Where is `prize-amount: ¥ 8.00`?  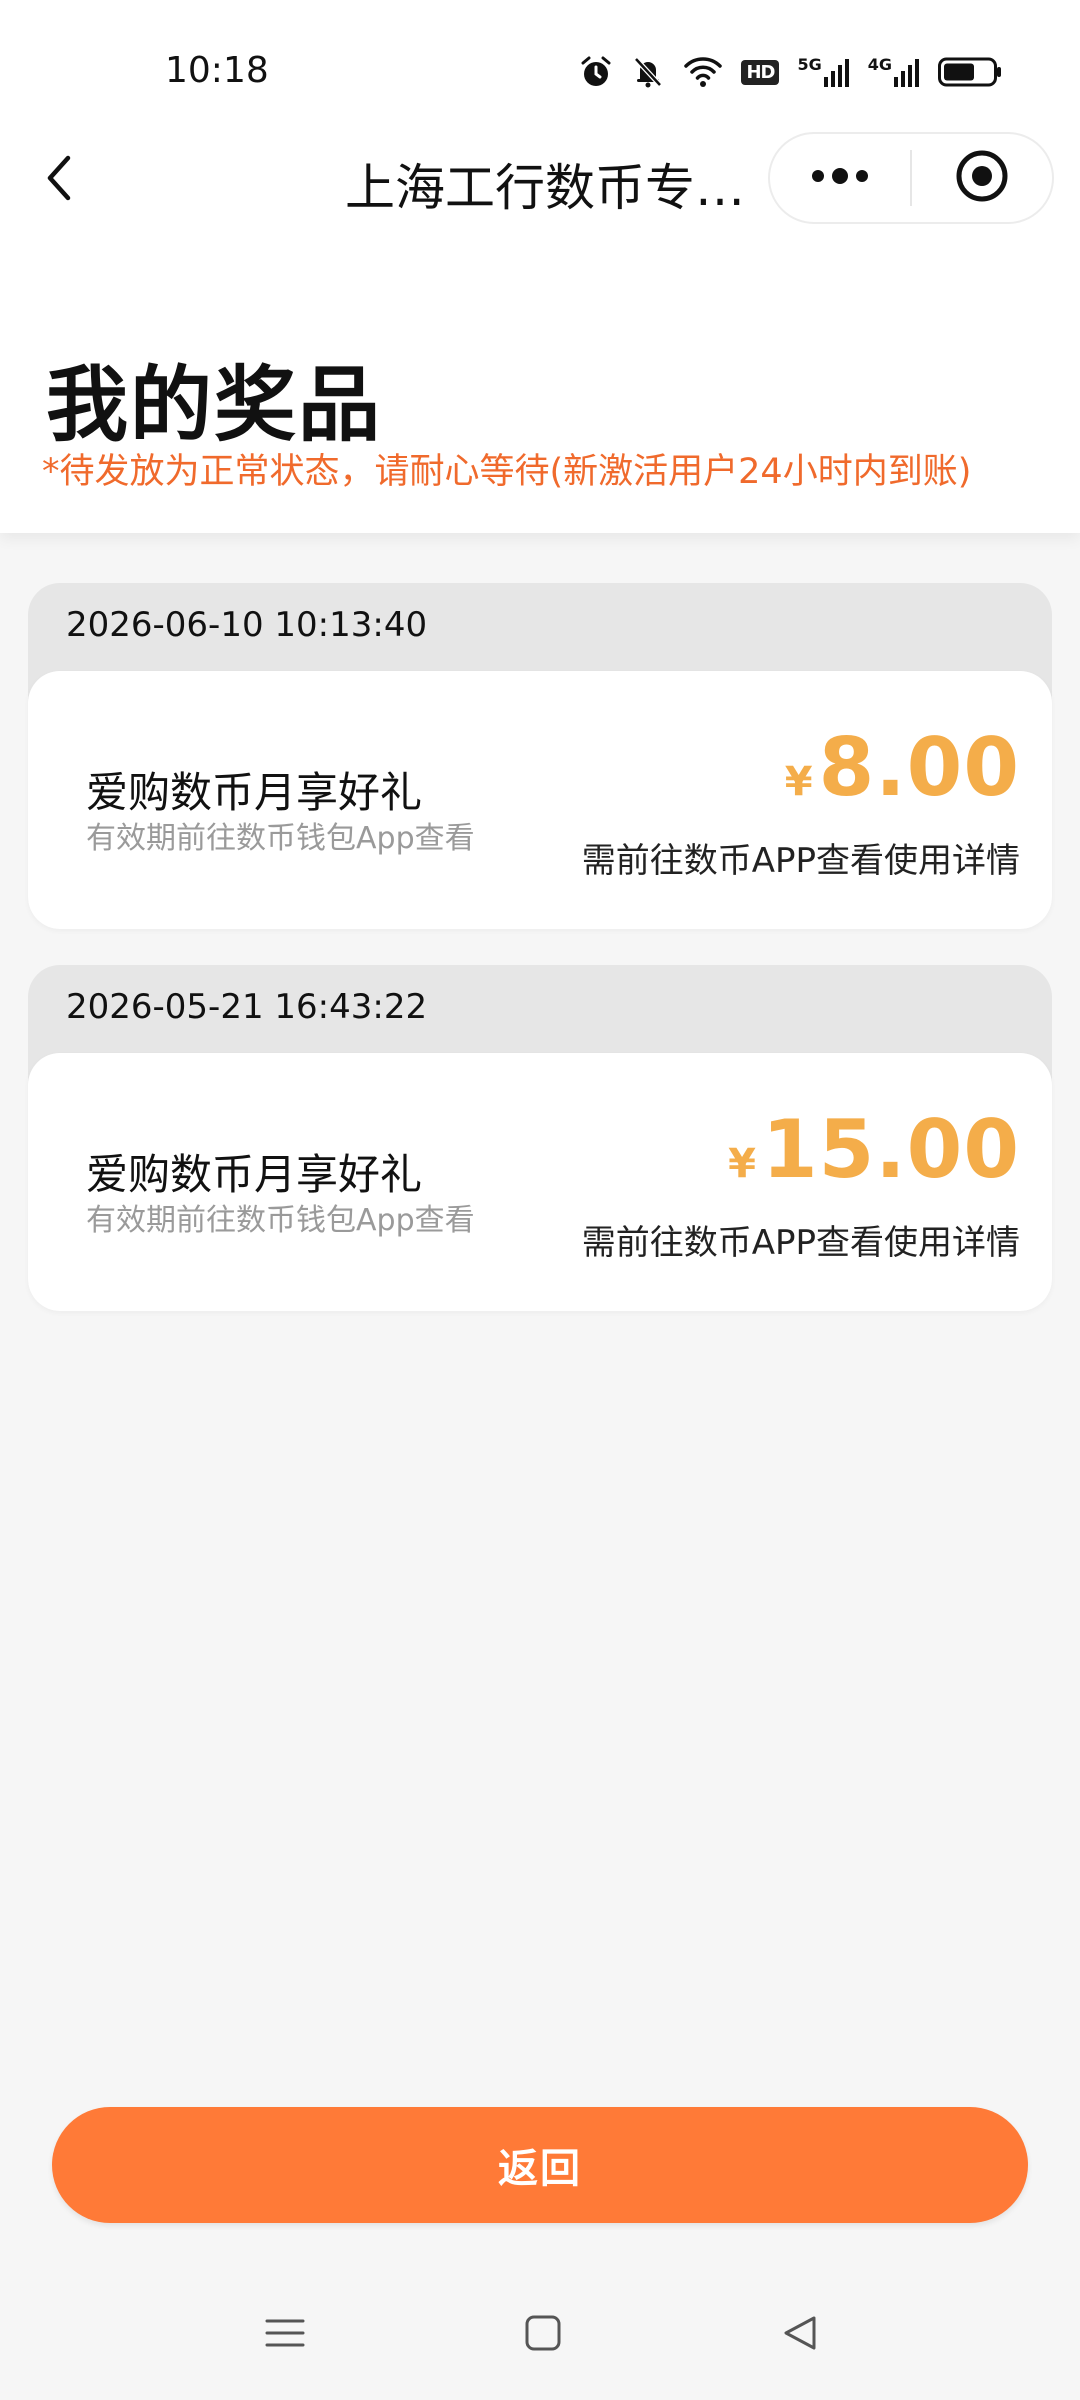 prize-amount: ¥ 8.00 is located at coordinates (902, 767).